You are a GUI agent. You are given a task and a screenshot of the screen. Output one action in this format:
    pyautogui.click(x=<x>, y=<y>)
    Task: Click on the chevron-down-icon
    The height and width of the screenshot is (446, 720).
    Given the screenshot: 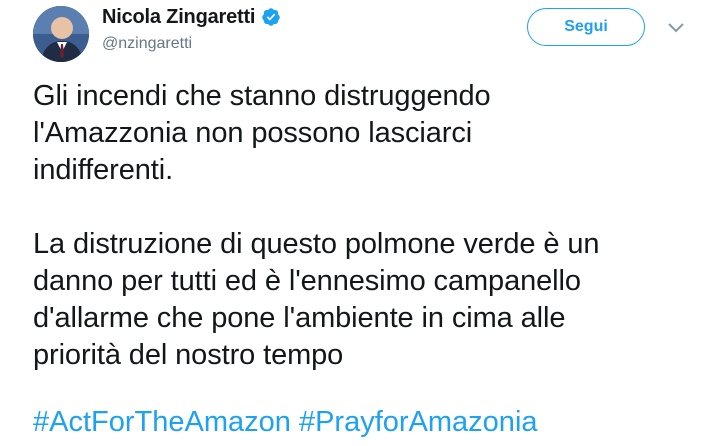 What is the action you would take?
    pyautogui.click(x=676, y=28)
    